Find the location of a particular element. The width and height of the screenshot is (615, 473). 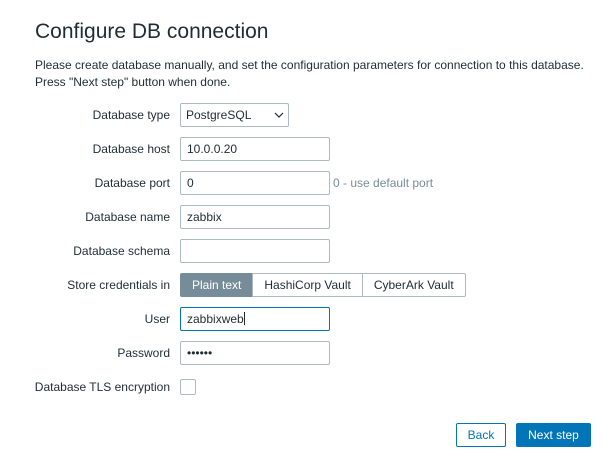

description-line-2: Press "Next step" button when done. is located at coordinates (133, 82).